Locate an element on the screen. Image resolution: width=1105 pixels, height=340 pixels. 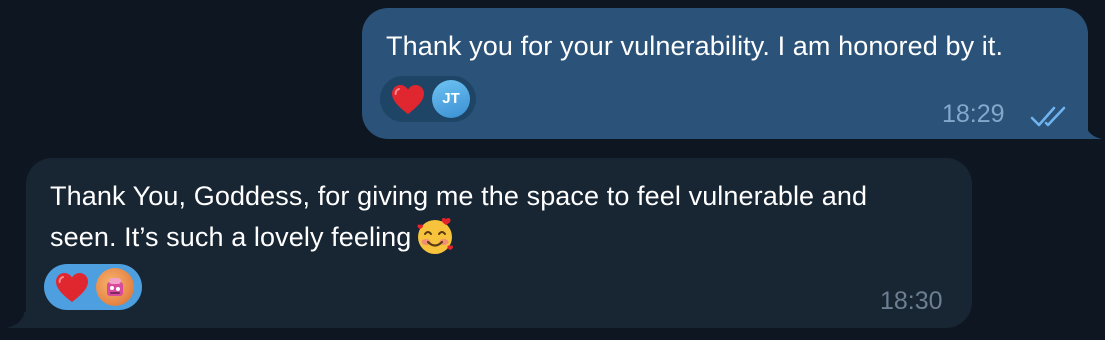
avatar: JT is located at coordinates (451, 99).